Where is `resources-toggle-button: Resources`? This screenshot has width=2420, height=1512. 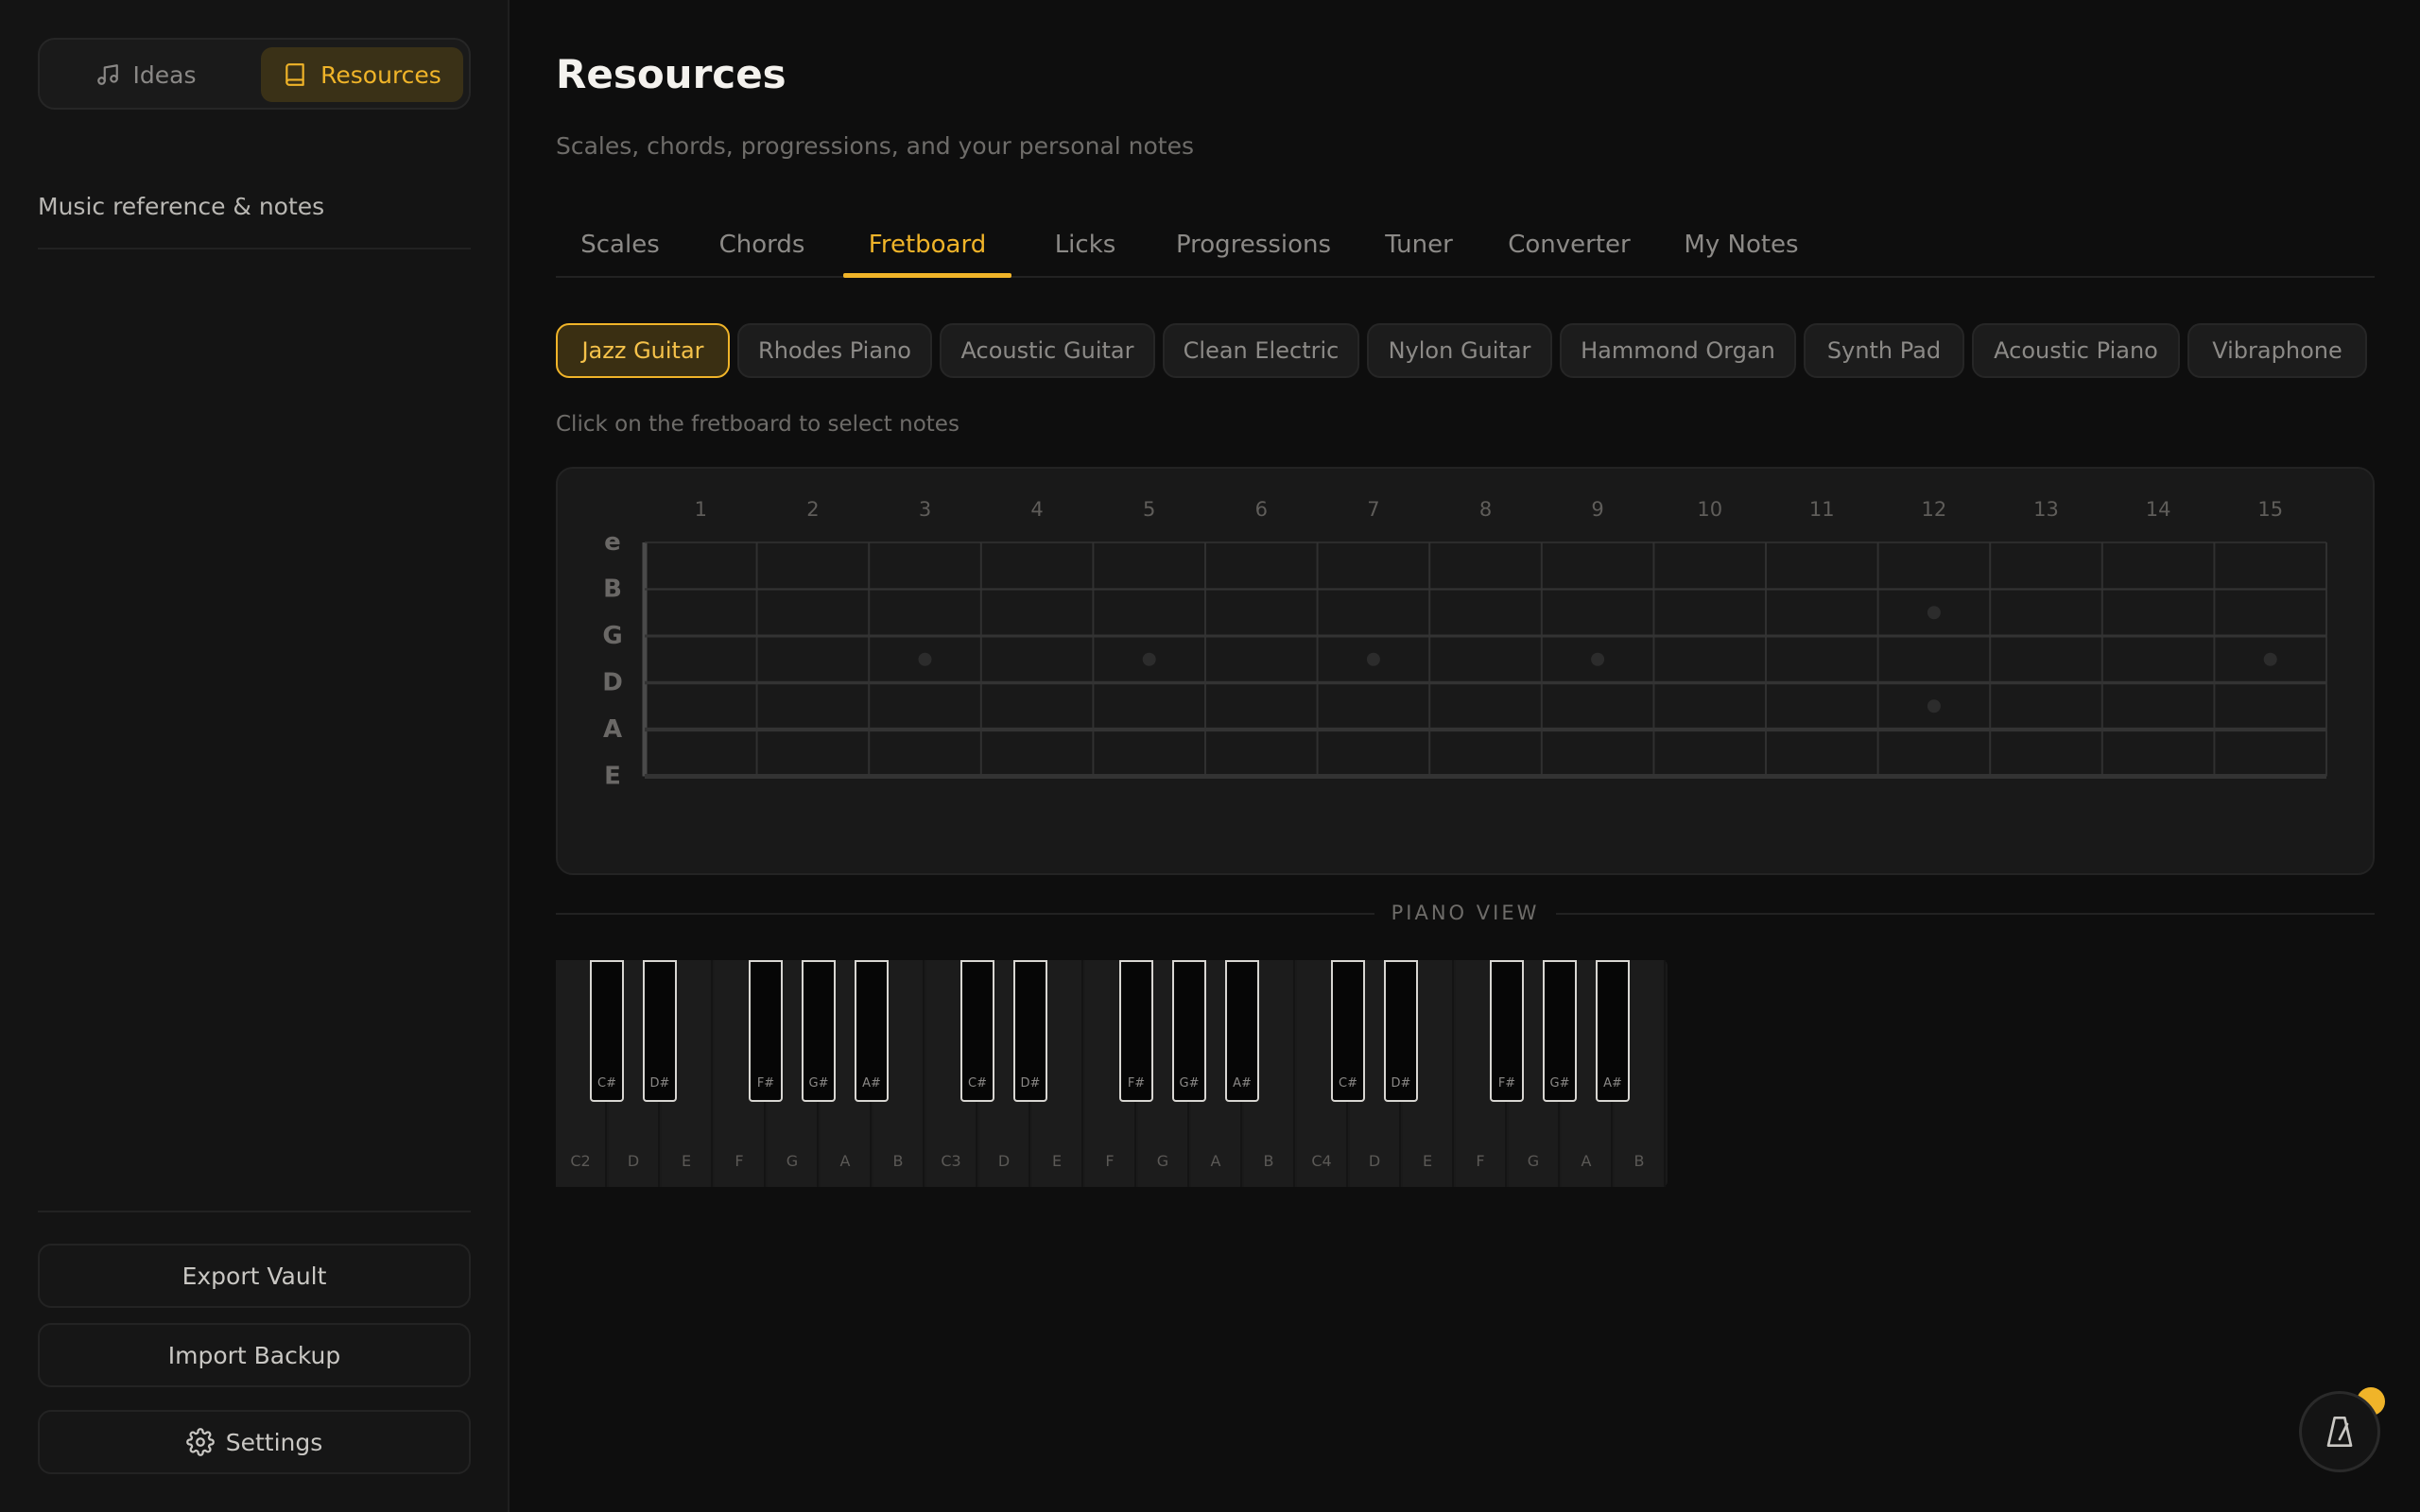
resources-toggle-button: Resources is located at coordinates (362, 74).